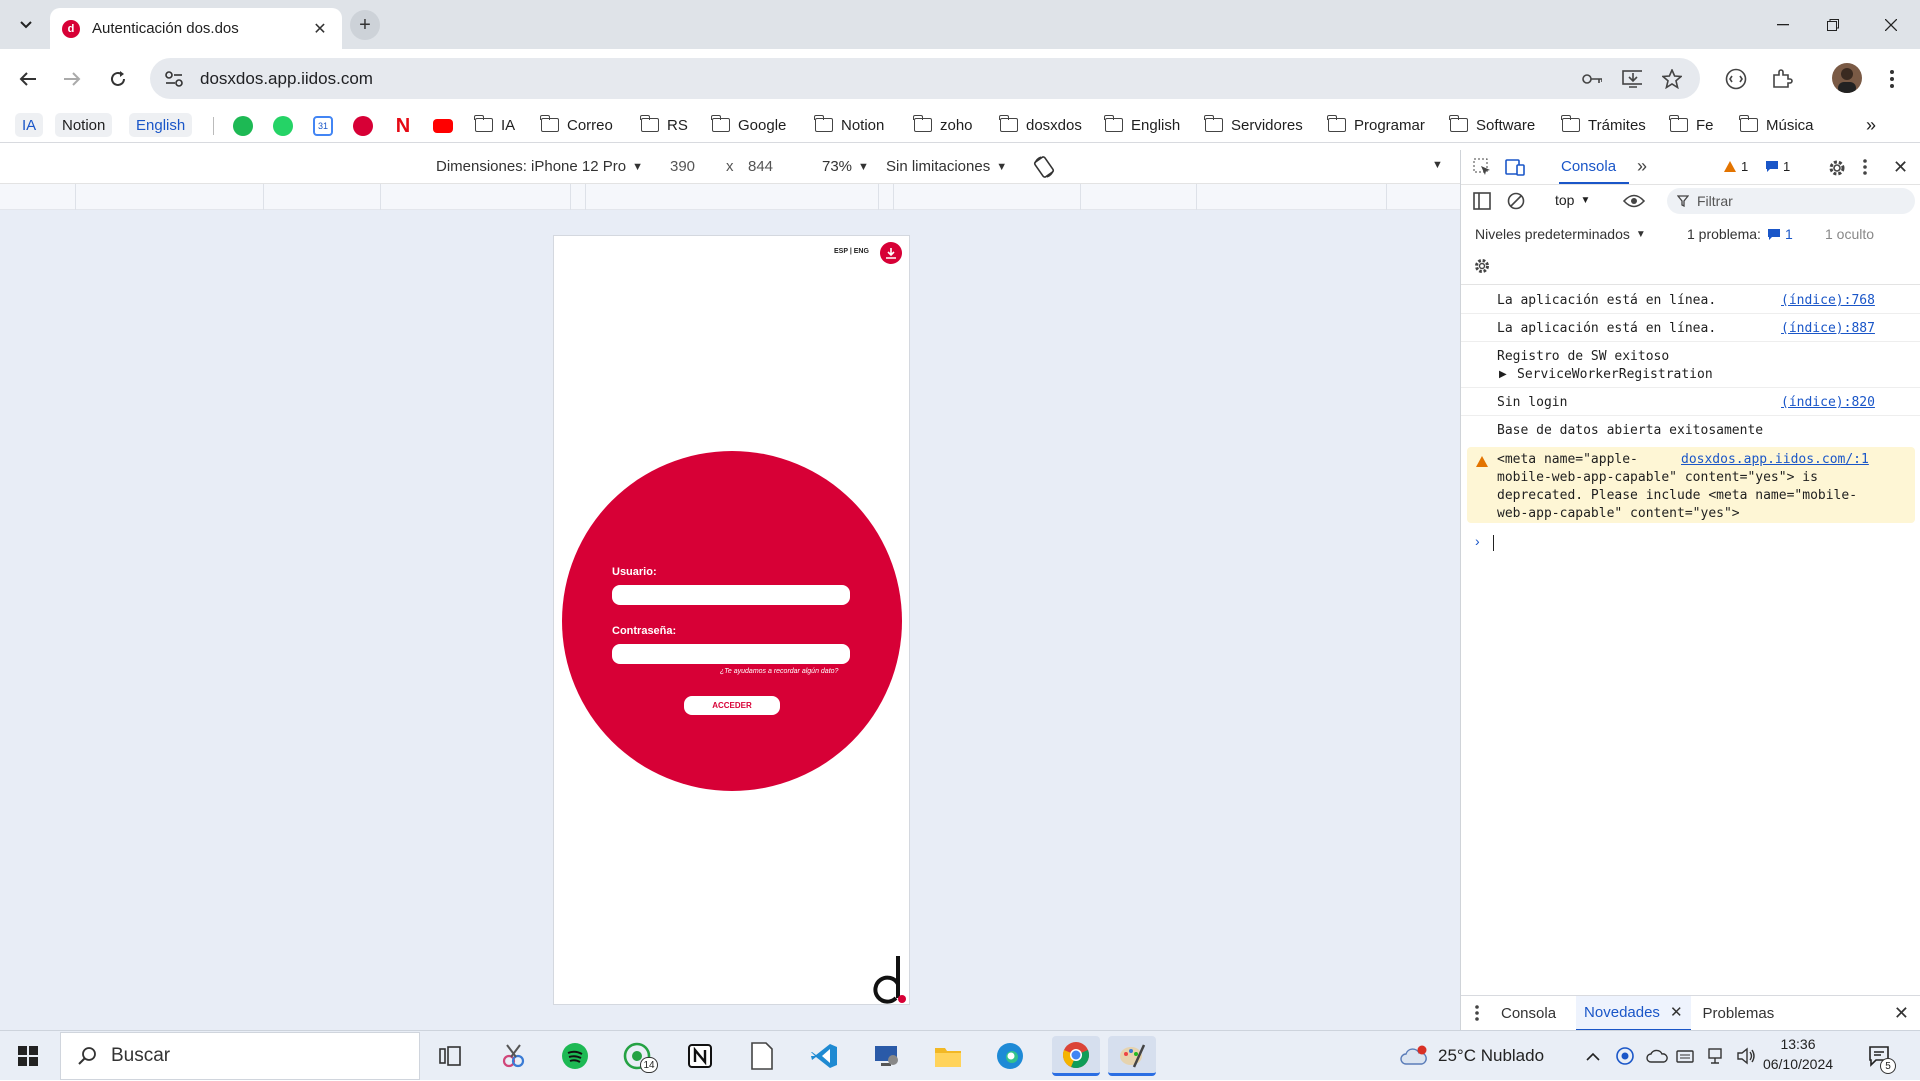  I want to click on notion-app-icon, so click(700, 1056).